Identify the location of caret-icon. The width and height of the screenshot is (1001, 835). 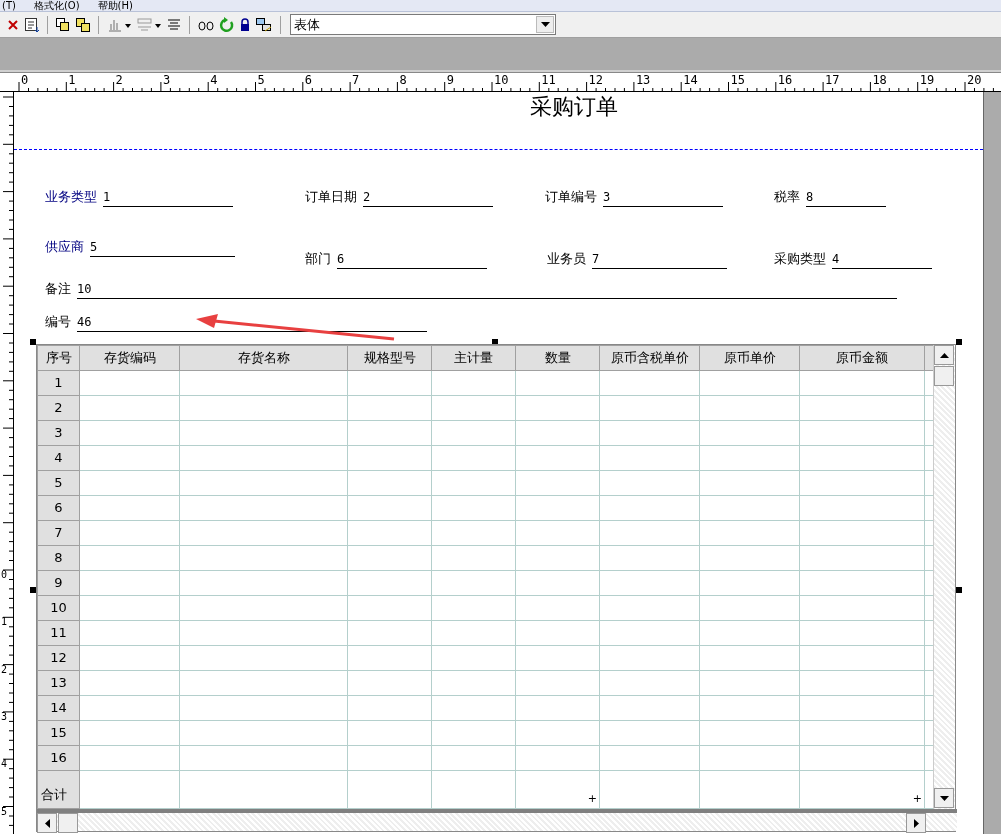
(545, 24).